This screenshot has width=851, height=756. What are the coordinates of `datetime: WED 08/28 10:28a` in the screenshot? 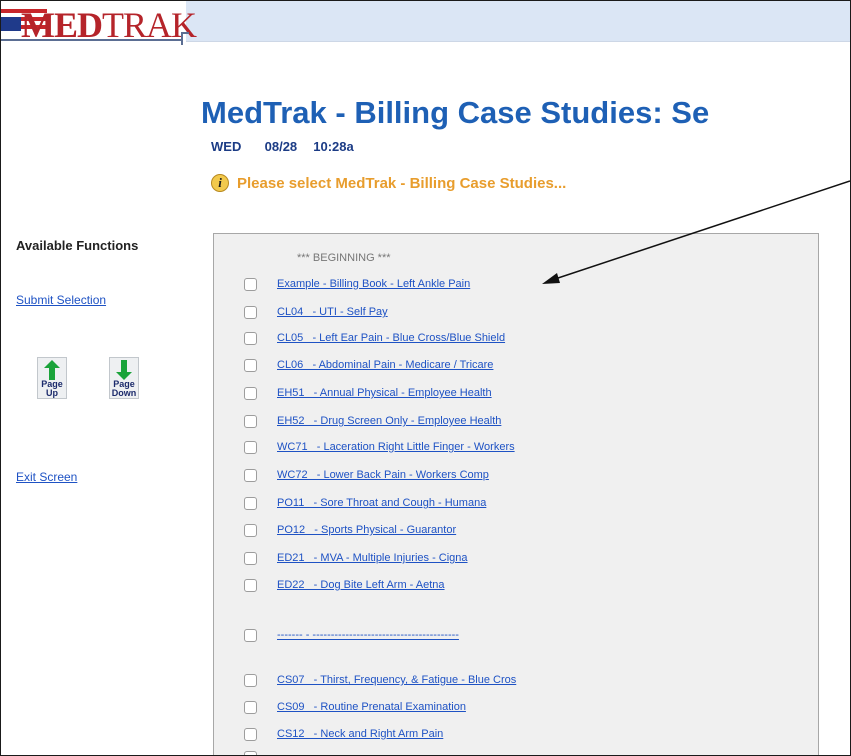 It's located at (282, 146).